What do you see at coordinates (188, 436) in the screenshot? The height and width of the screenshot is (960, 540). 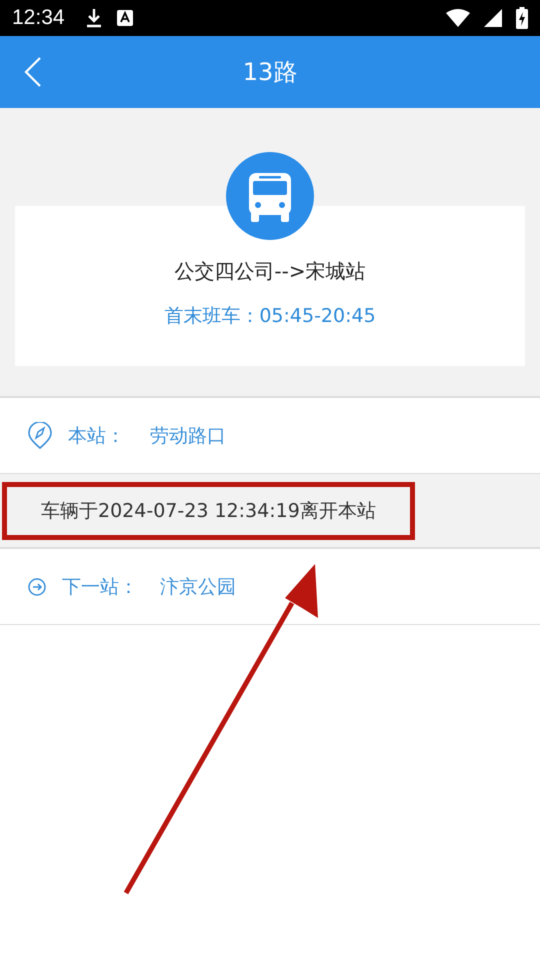 I see `station-name: 劳动路口` at bounding box center [188, 436].